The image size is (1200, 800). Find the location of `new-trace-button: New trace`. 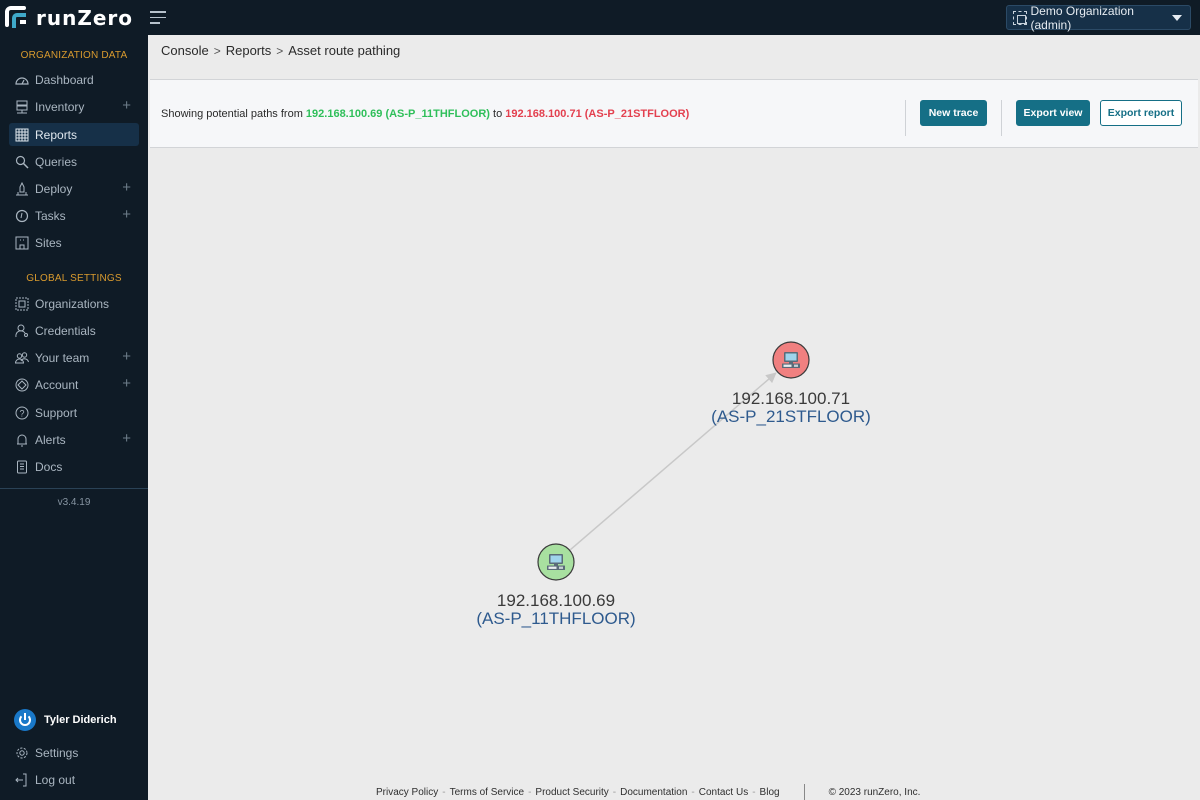

new-trace-button: New trace is located at coordinates (953, 113).